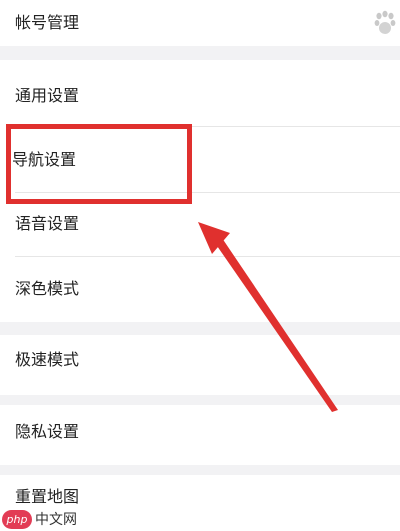  I want to click on settings-item-label: 极速模式, so click(47, 359).